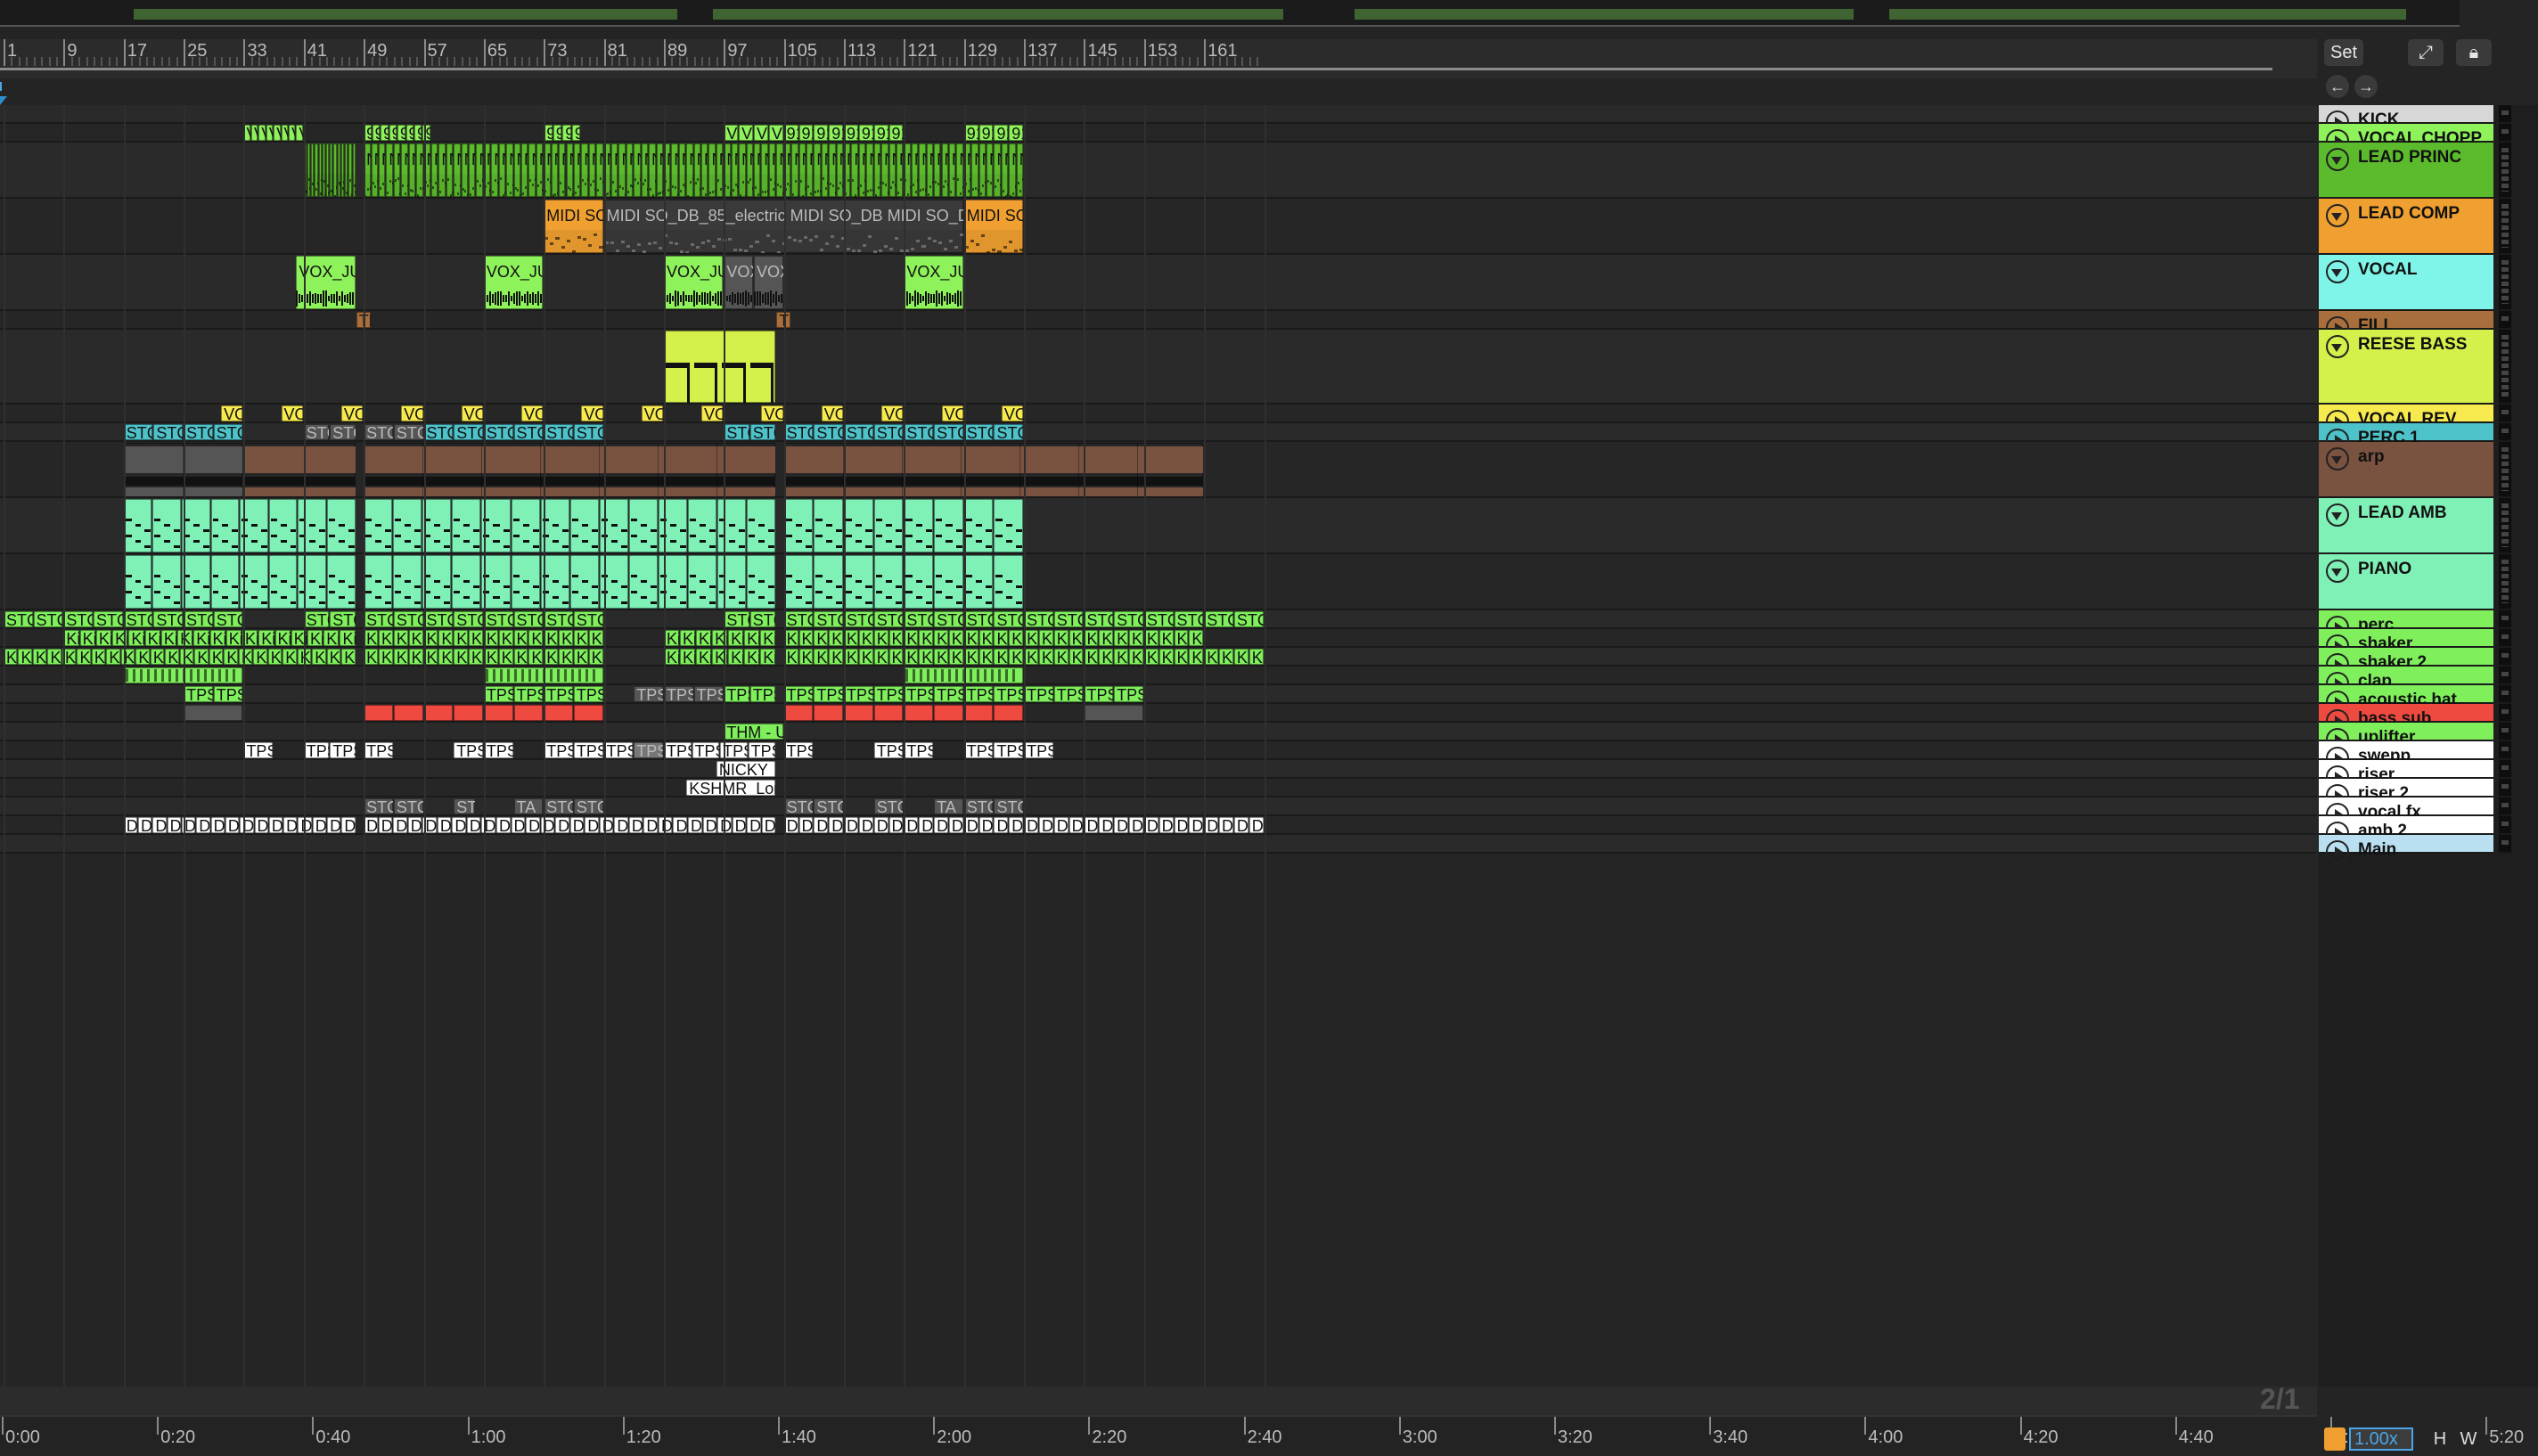  I want to click on nav-left-icon: ←, so click(2337, 87).